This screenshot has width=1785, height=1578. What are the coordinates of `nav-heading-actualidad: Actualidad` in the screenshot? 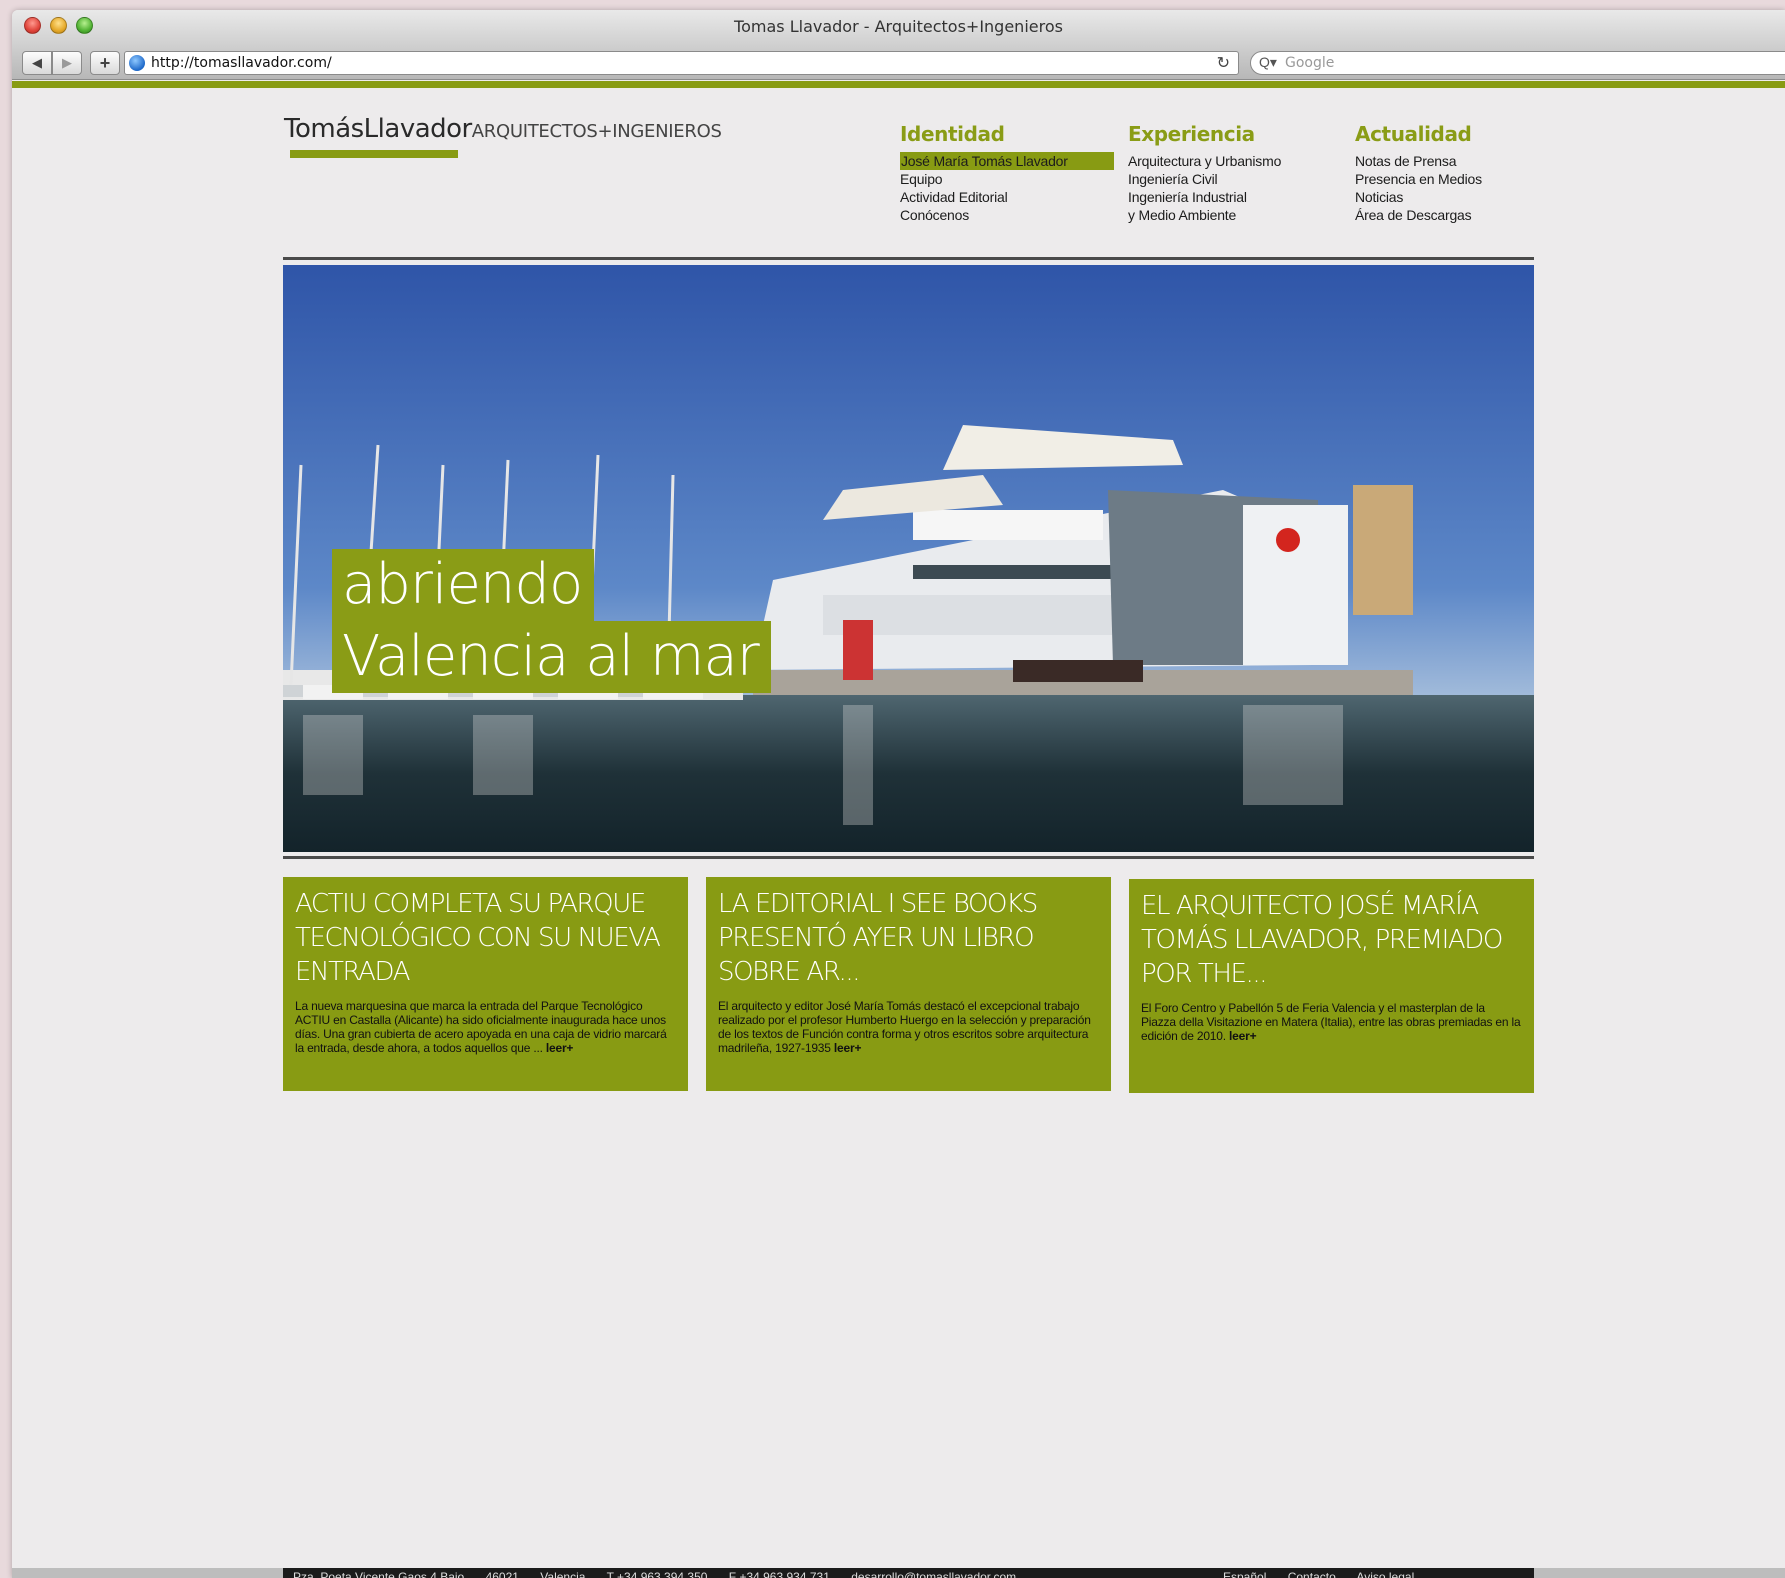 It's located at (1465, 134).